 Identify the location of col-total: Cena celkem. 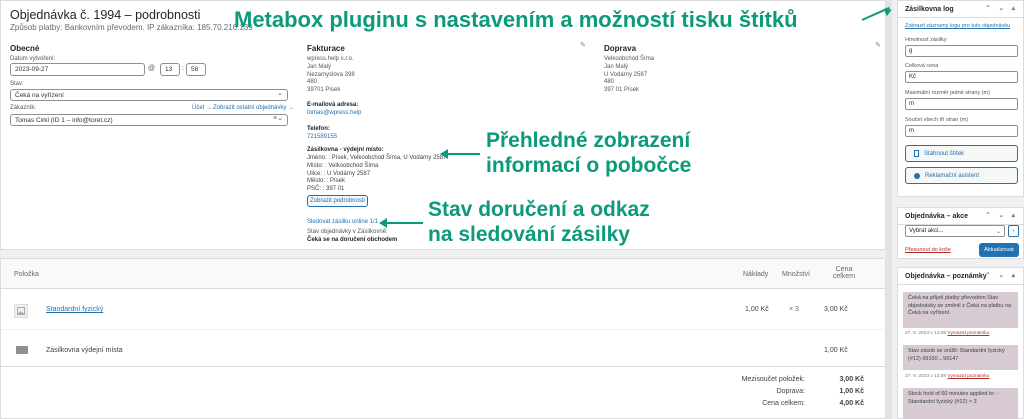
(844, 273).